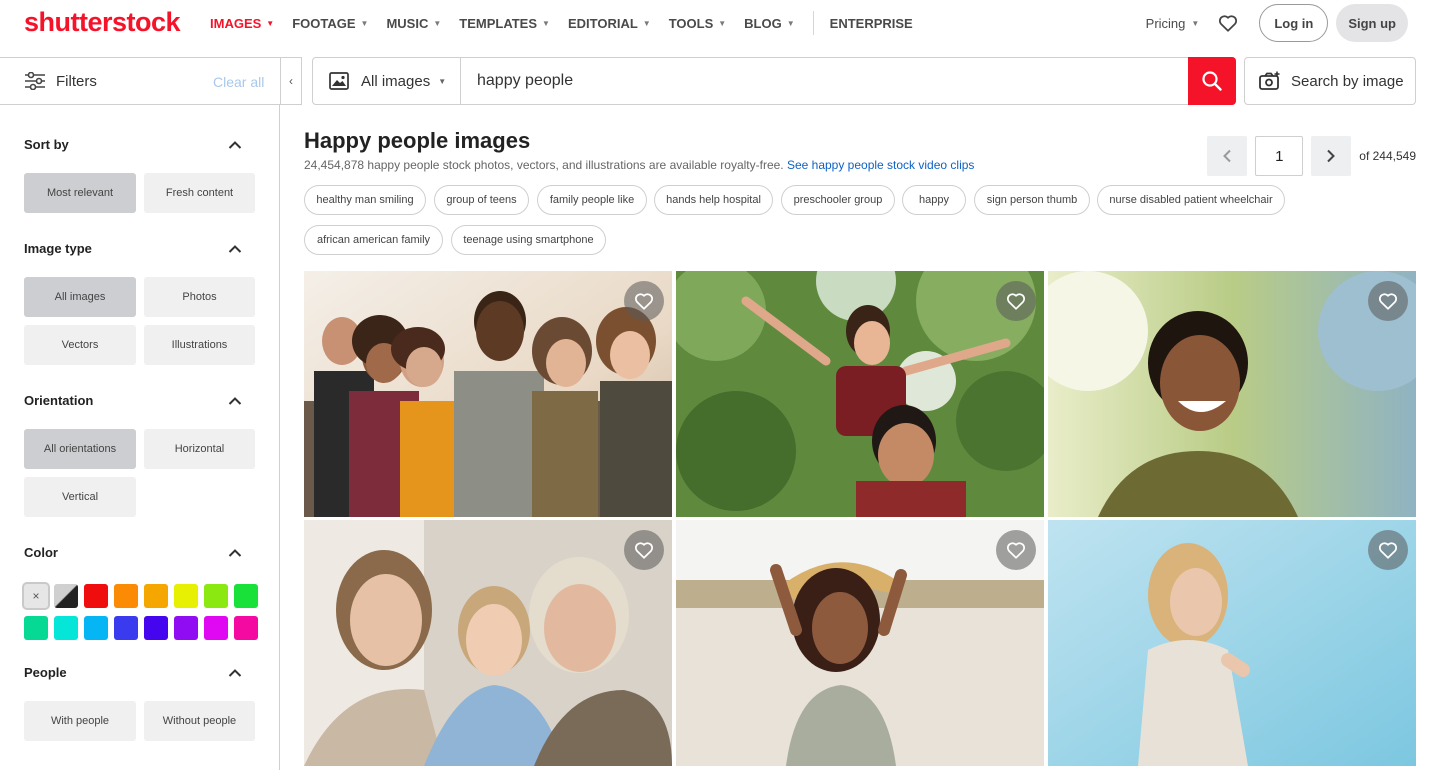  I want to click on nav-editorial-label: EDITORIAL, so click(602, 23).